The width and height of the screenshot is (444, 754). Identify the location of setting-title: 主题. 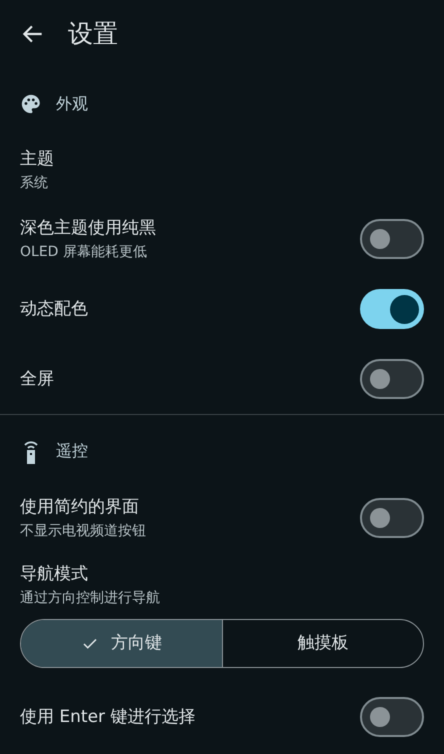
(37, 159).